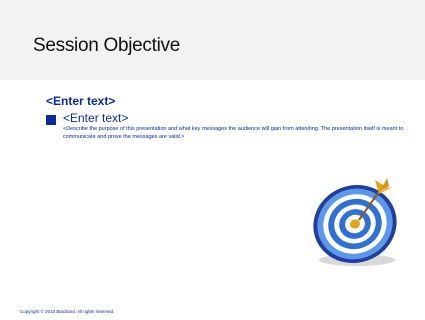 The image size is (425, 320). Describe the element at coordinates (355, 222) in the screenshot. I see `target-icon` at that location.